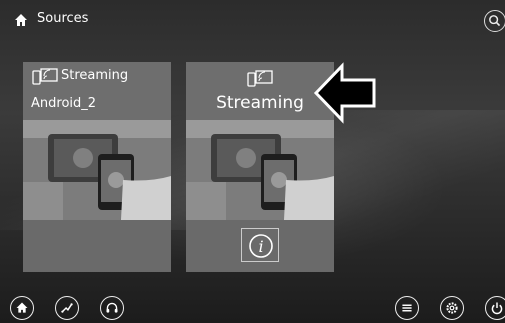  Describe the element at coordinates (495, 308) in the screenshot. I see `power-icon` at that location.